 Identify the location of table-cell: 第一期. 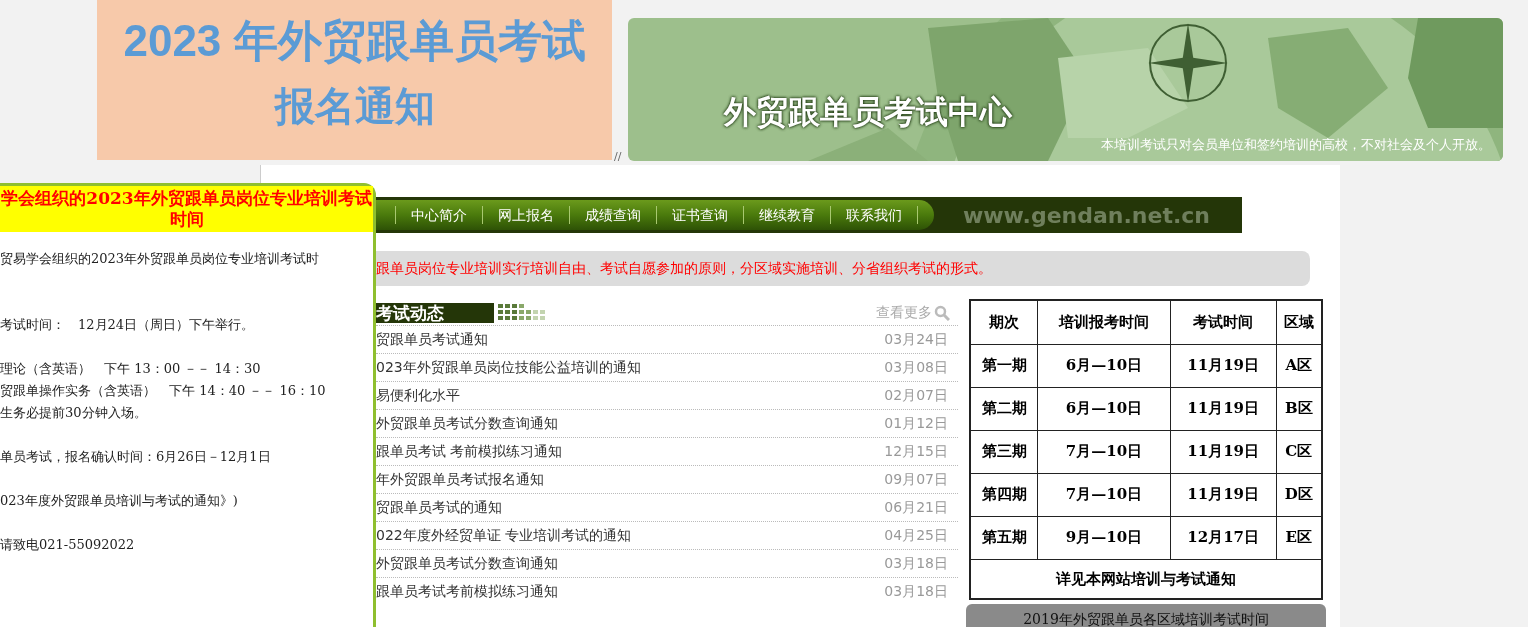
(1004, 365).